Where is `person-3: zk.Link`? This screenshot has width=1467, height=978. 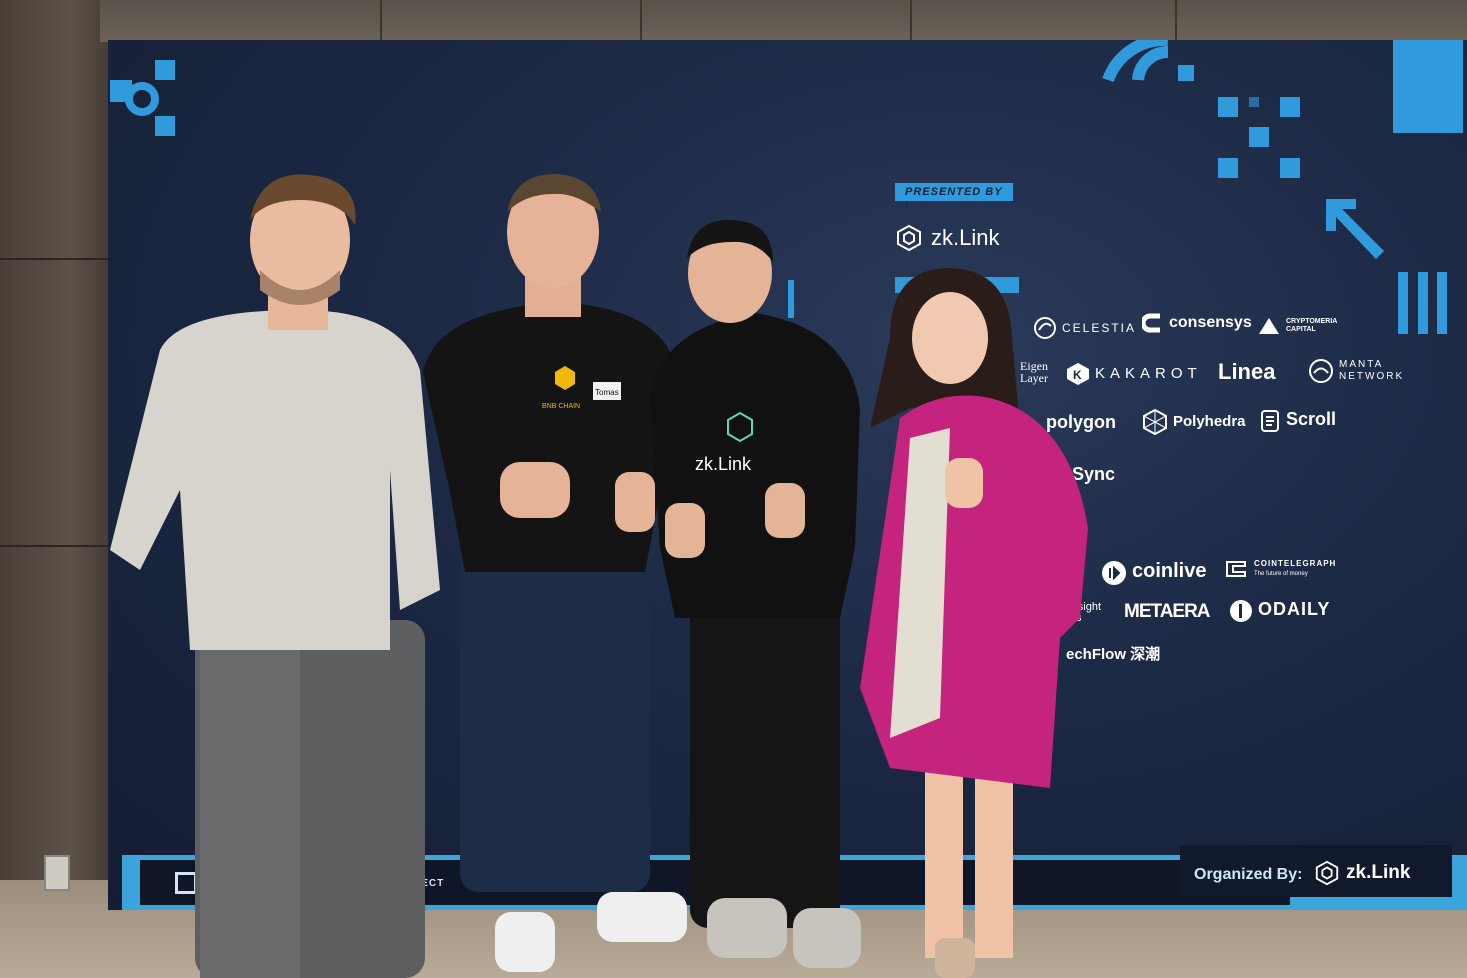 person-3: zk.Link is located at coordinates (755, 593).